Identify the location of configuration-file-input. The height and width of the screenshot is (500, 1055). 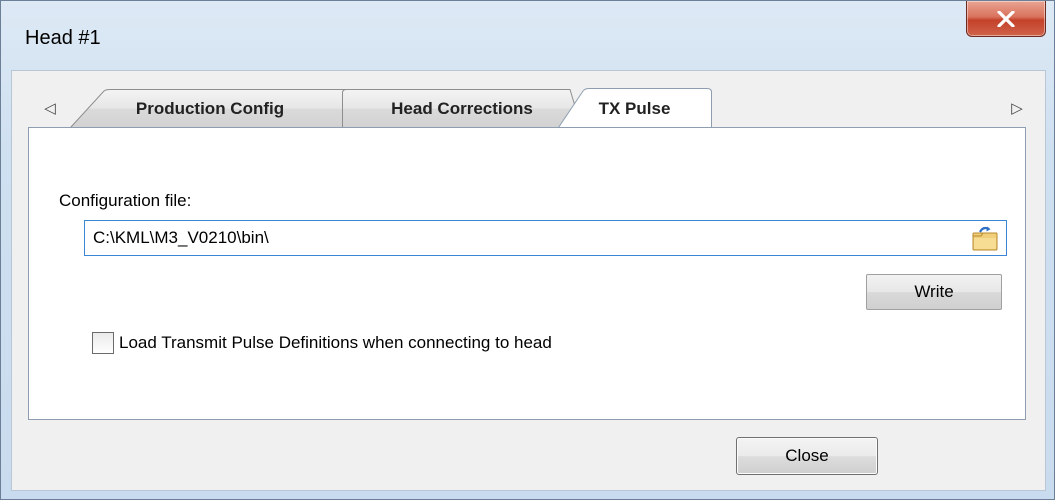
(545, 238).